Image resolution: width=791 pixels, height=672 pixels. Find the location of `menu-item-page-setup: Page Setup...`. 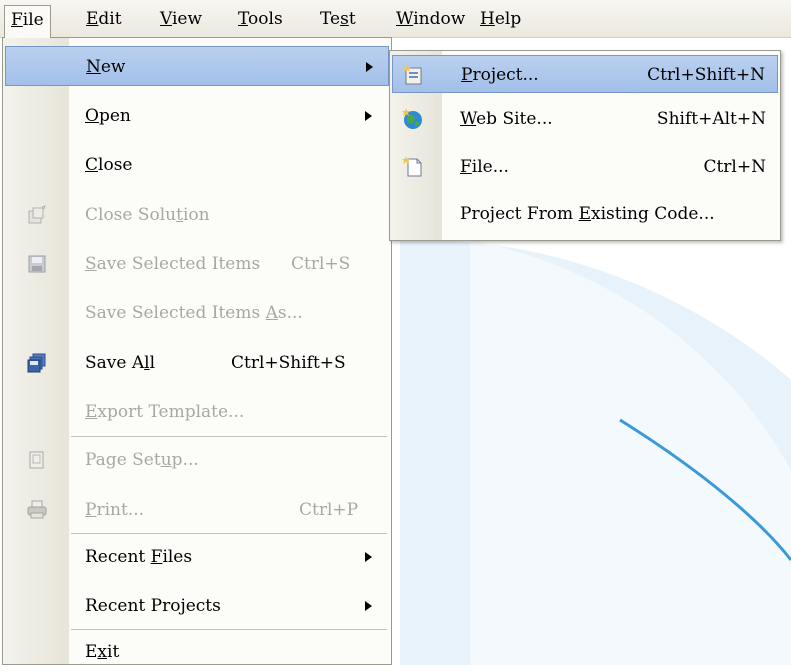

menu-item-page-setup: Page Setup... is located at coordinates (197, 460).